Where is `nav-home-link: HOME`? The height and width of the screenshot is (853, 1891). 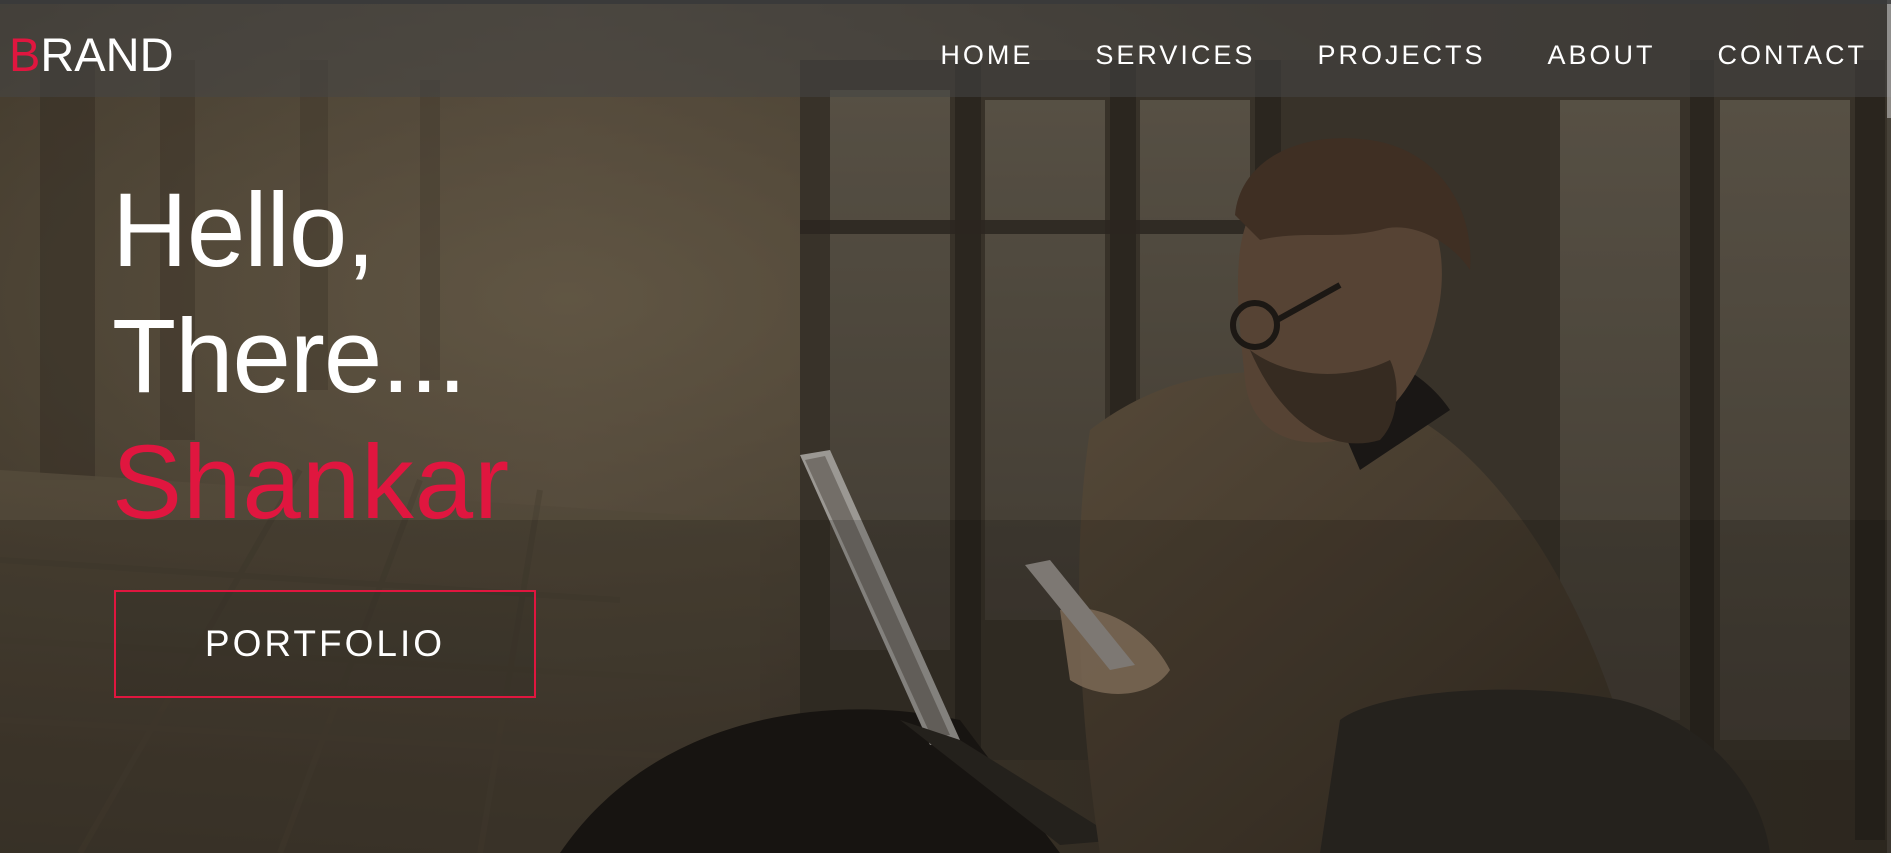 nav-home-link: HOME is located at coordinates (986, 55).